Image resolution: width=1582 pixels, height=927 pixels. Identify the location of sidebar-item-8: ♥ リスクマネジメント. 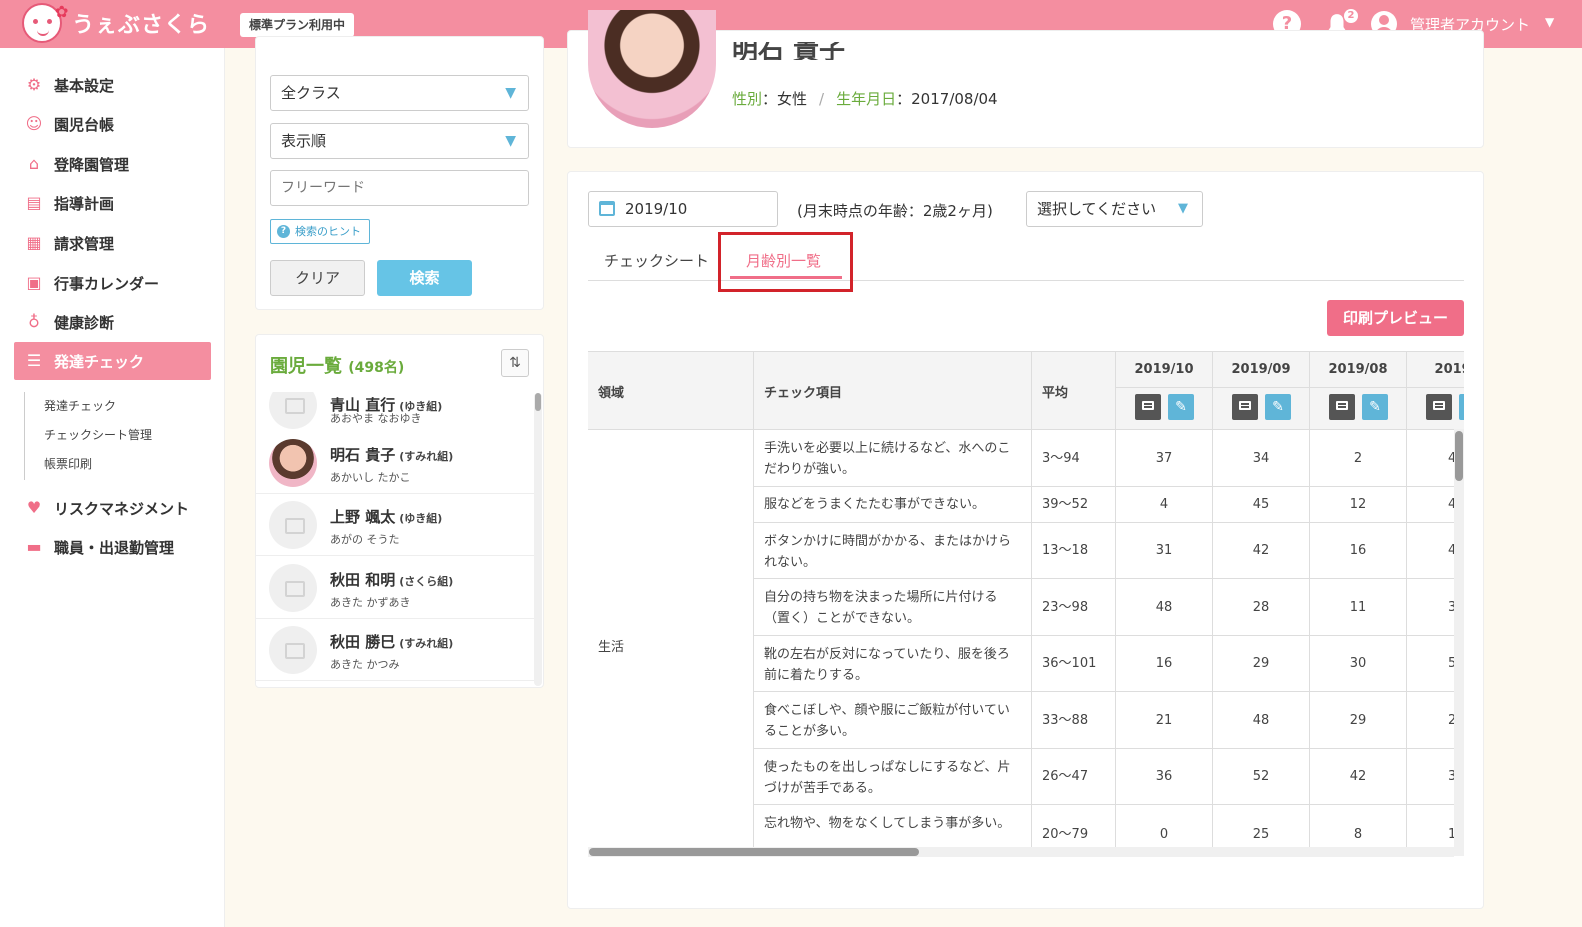
(112, 508).